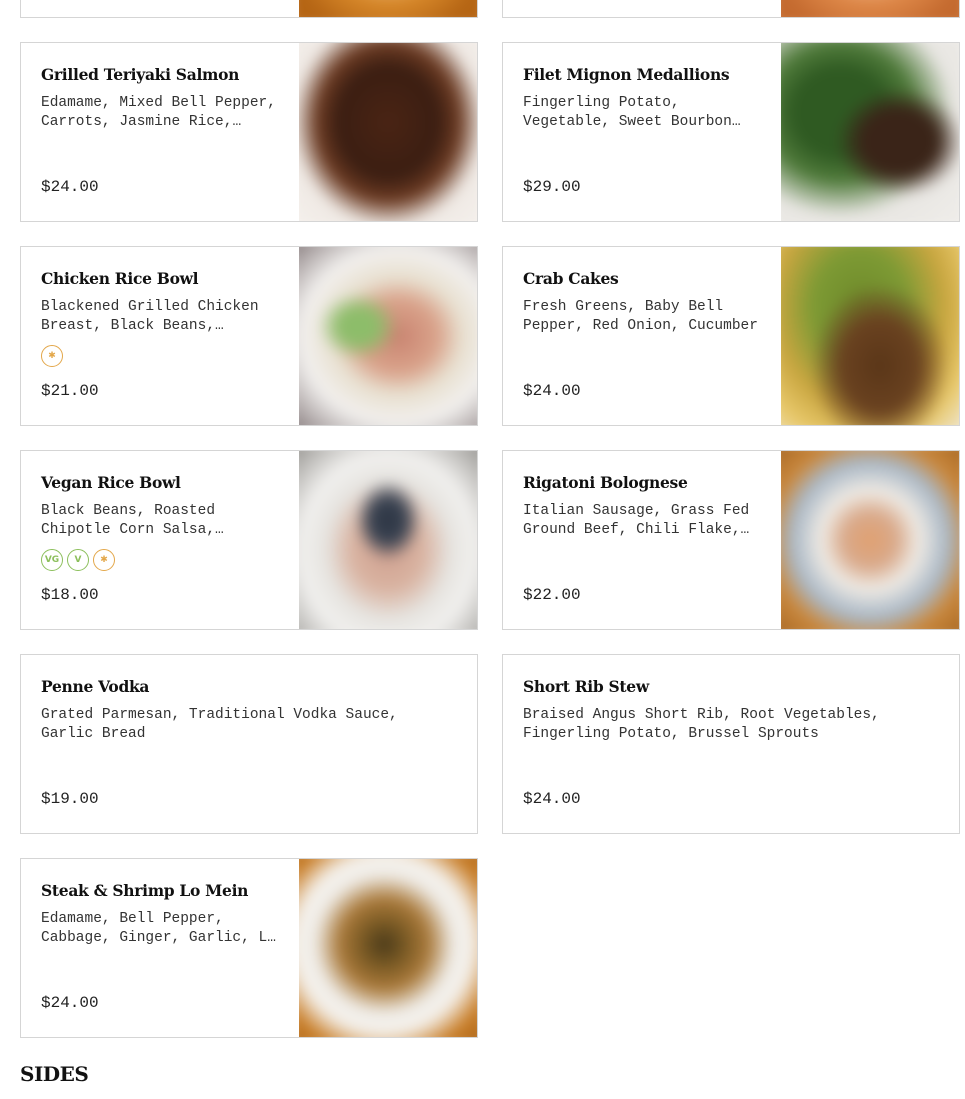  I want to click on menu-item-name: Grilled Teriyaki Salmon, so click(140, 74).